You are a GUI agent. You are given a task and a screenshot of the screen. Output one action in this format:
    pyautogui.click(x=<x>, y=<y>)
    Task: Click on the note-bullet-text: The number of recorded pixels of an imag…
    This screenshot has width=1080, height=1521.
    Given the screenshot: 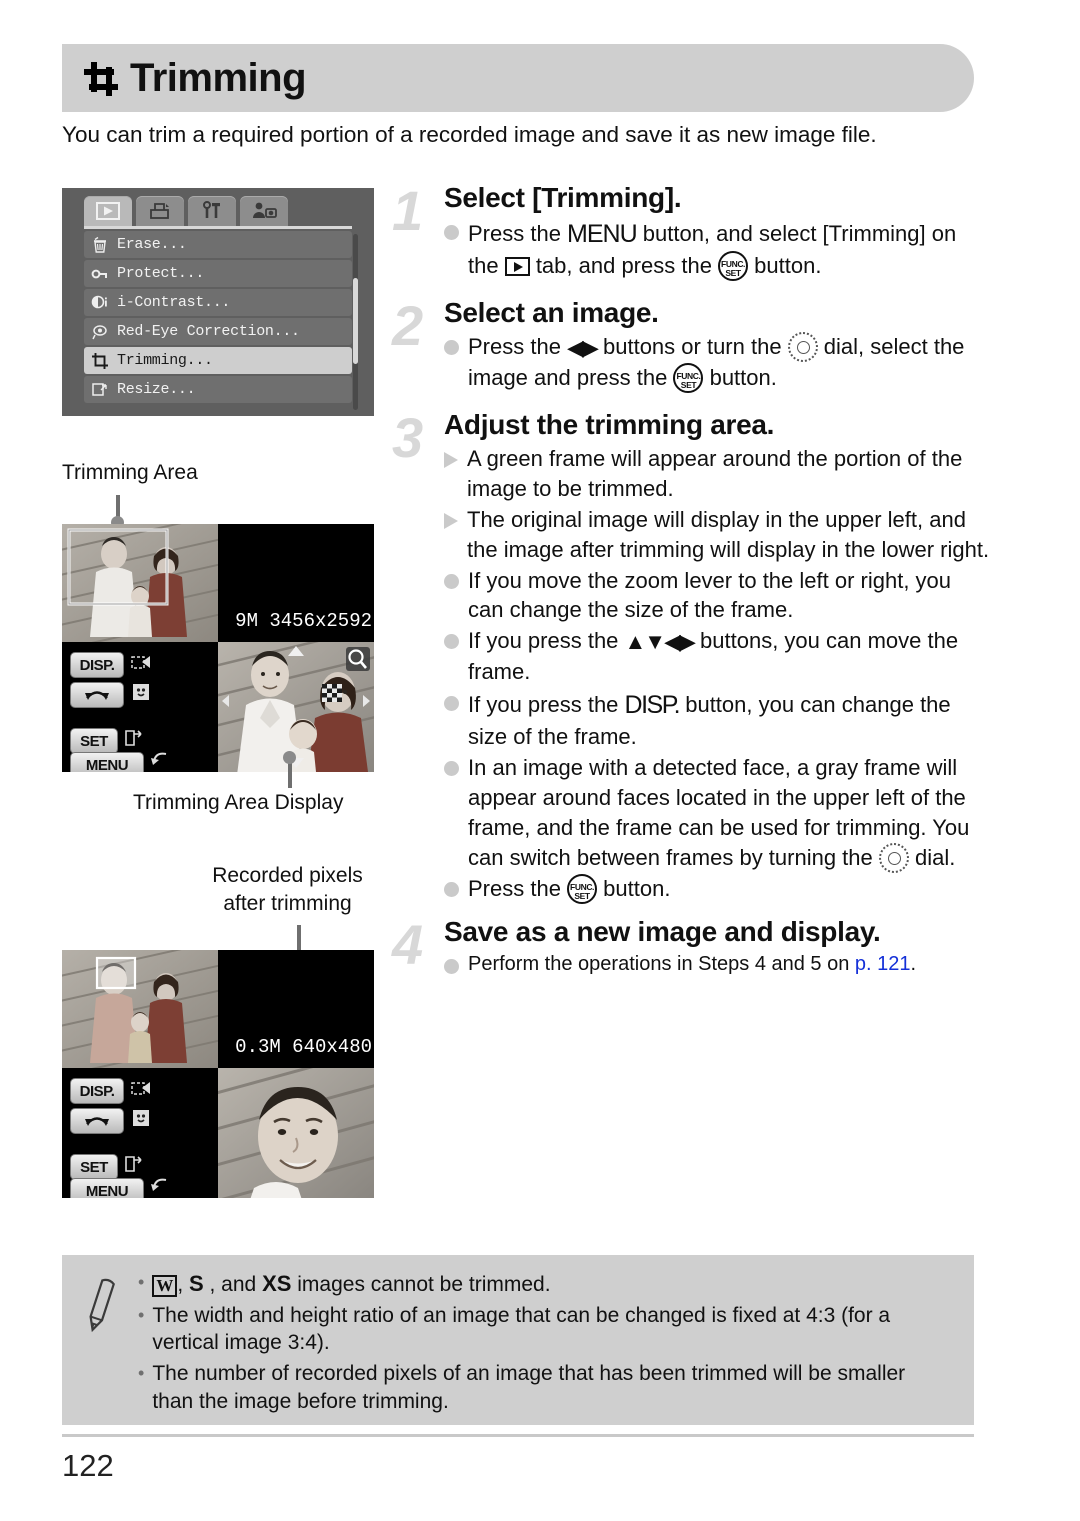 What is the action you would take?
    pyautogui.click(x=529, y=1387)
    